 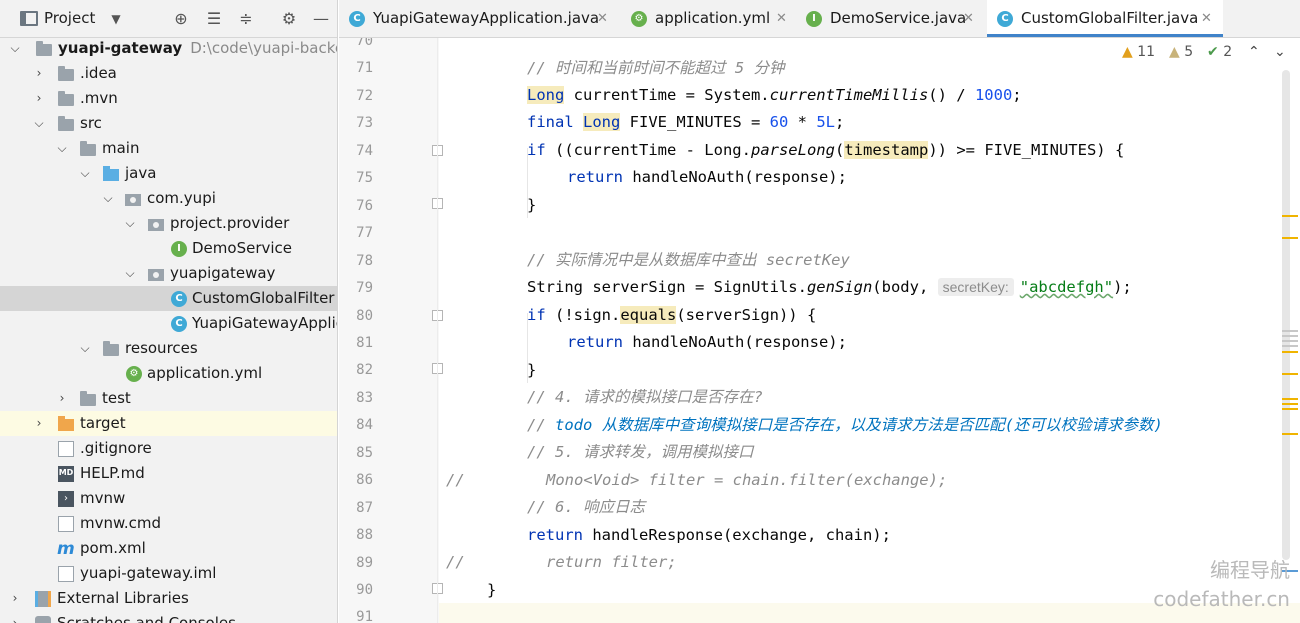 I want to click on line-number: 85, so click(x=356, y=453).